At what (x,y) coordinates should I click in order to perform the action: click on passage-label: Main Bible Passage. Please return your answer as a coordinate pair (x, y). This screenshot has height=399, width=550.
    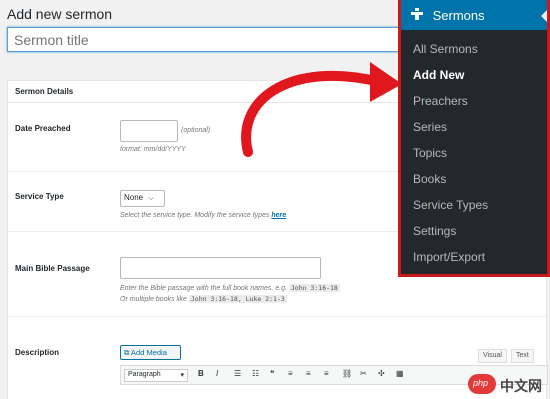
    Looking at the image, I should click on (52, 268).